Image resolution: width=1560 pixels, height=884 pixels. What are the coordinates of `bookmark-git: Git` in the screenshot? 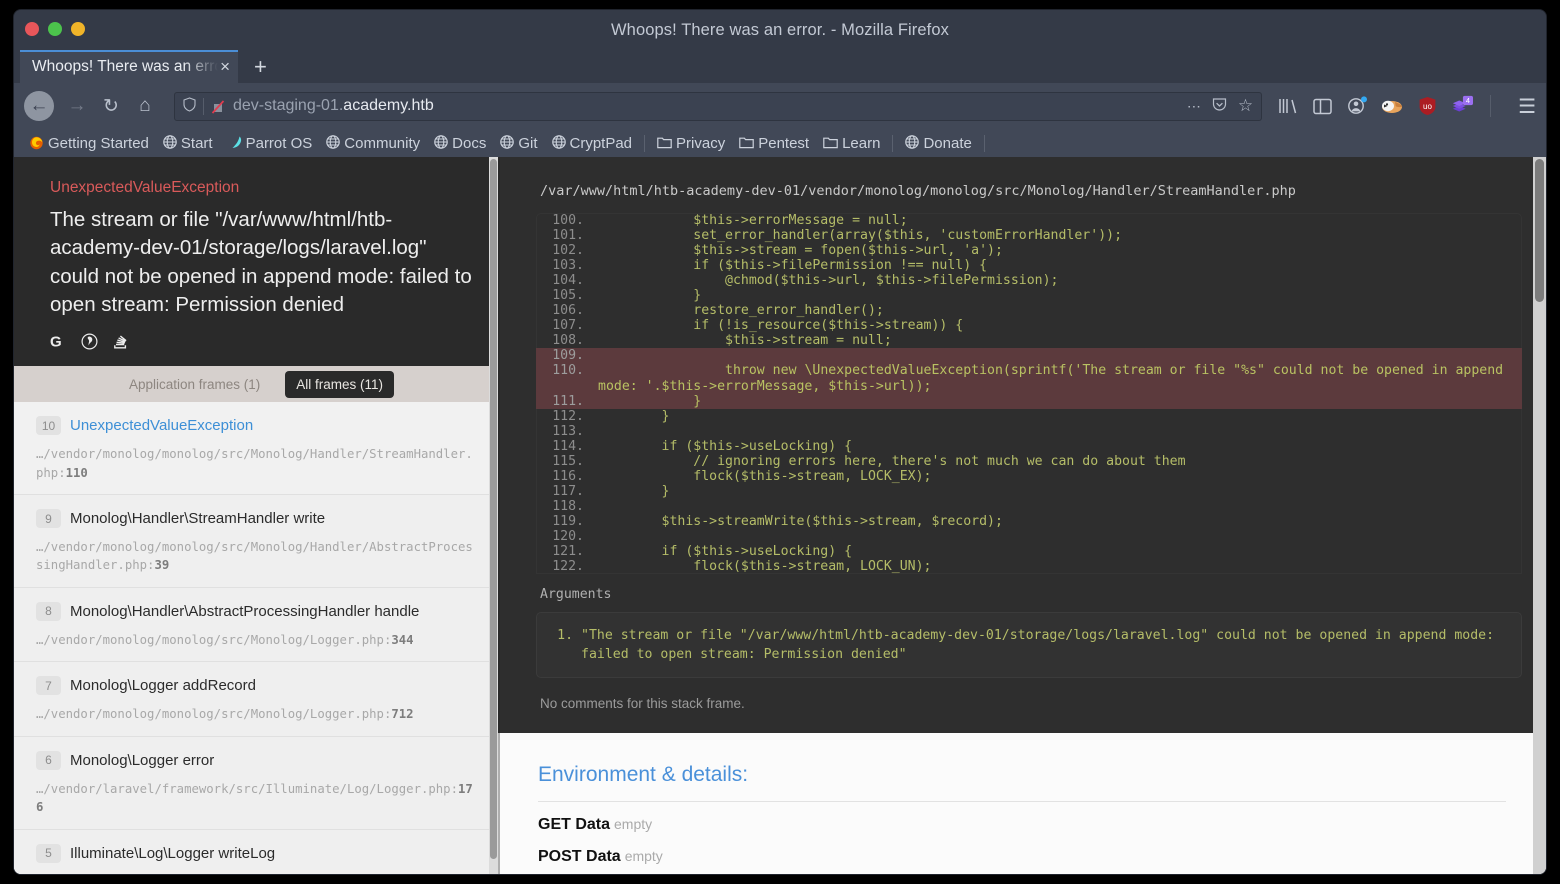 It's located at (518, 143).